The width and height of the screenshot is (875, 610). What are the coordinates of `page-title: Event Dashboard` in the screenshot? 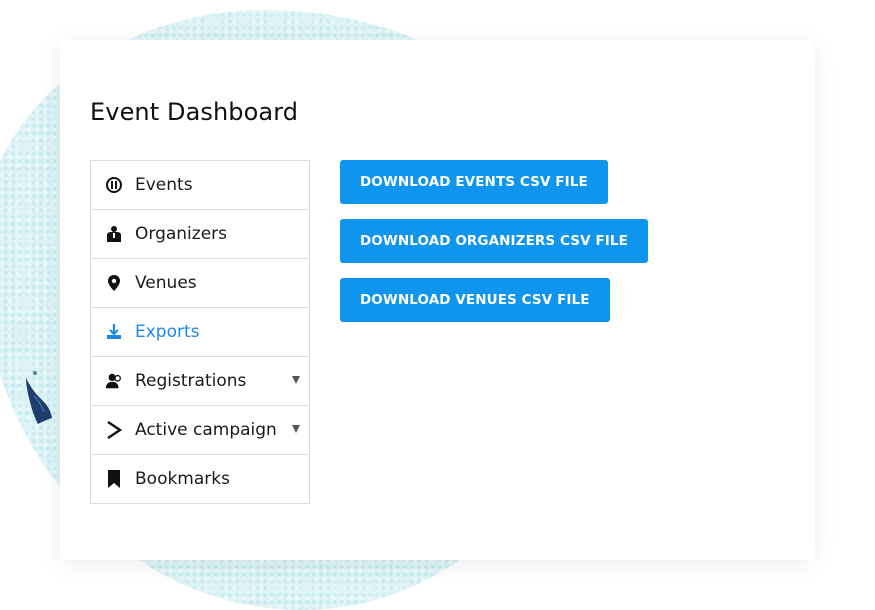 It's located at (194, 112).